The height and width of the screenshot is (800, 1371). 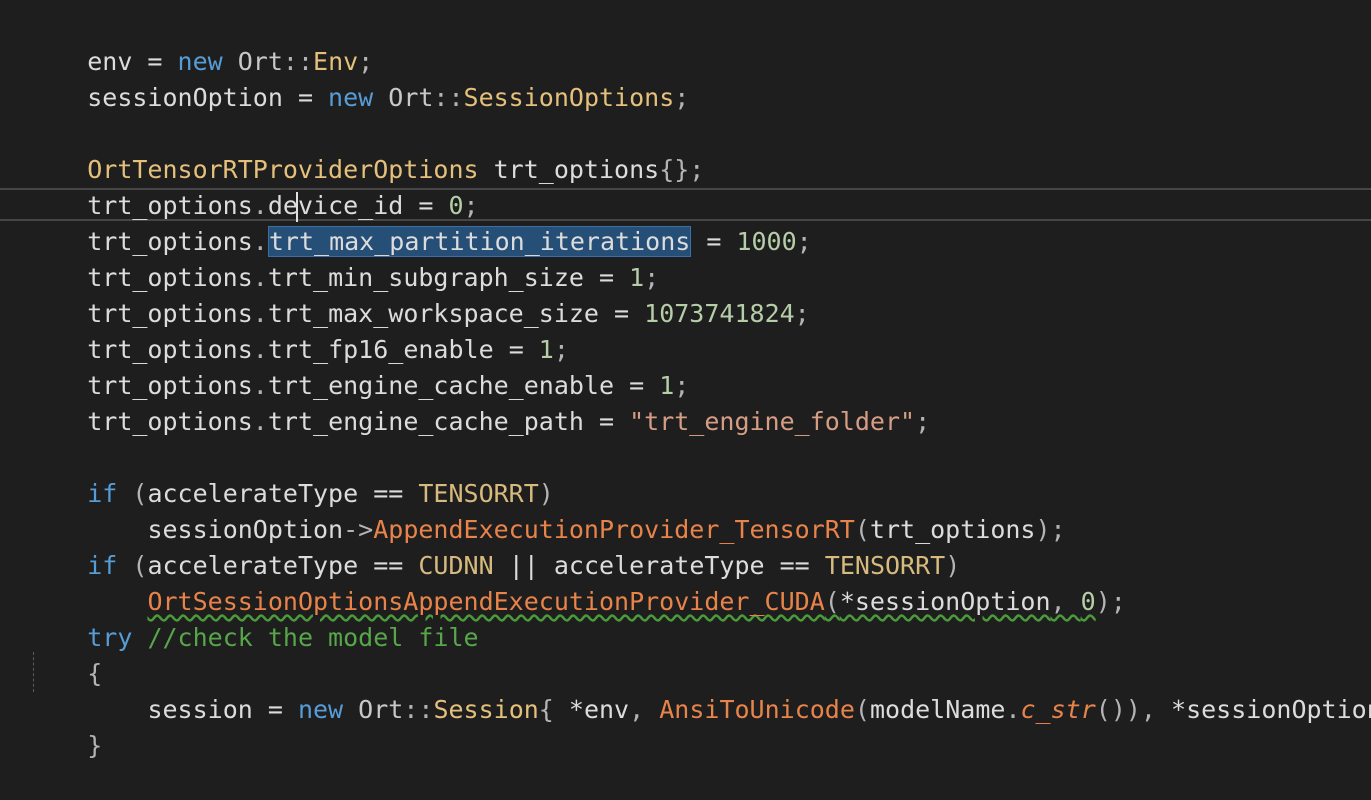 I want to click on token: c_str, so click(x=1058, y=709).